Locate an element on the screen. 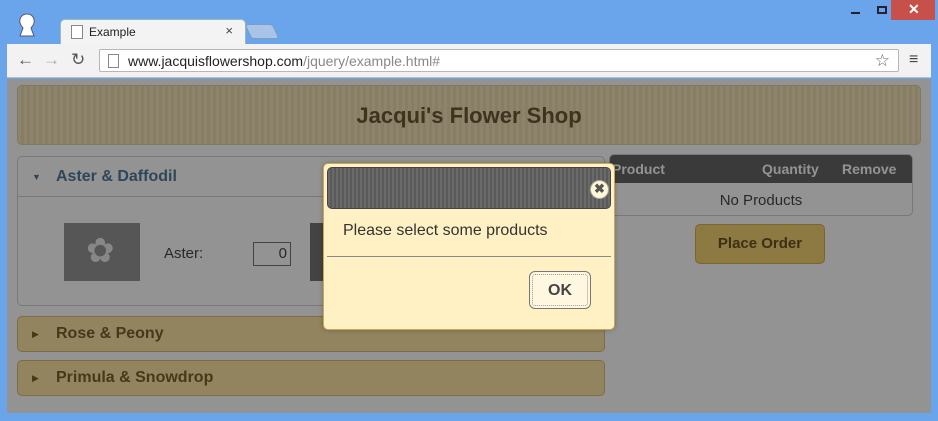 The height and width of the screenshot is (421, 938). close-icon: ✕ is located at coordinates (914, 9).